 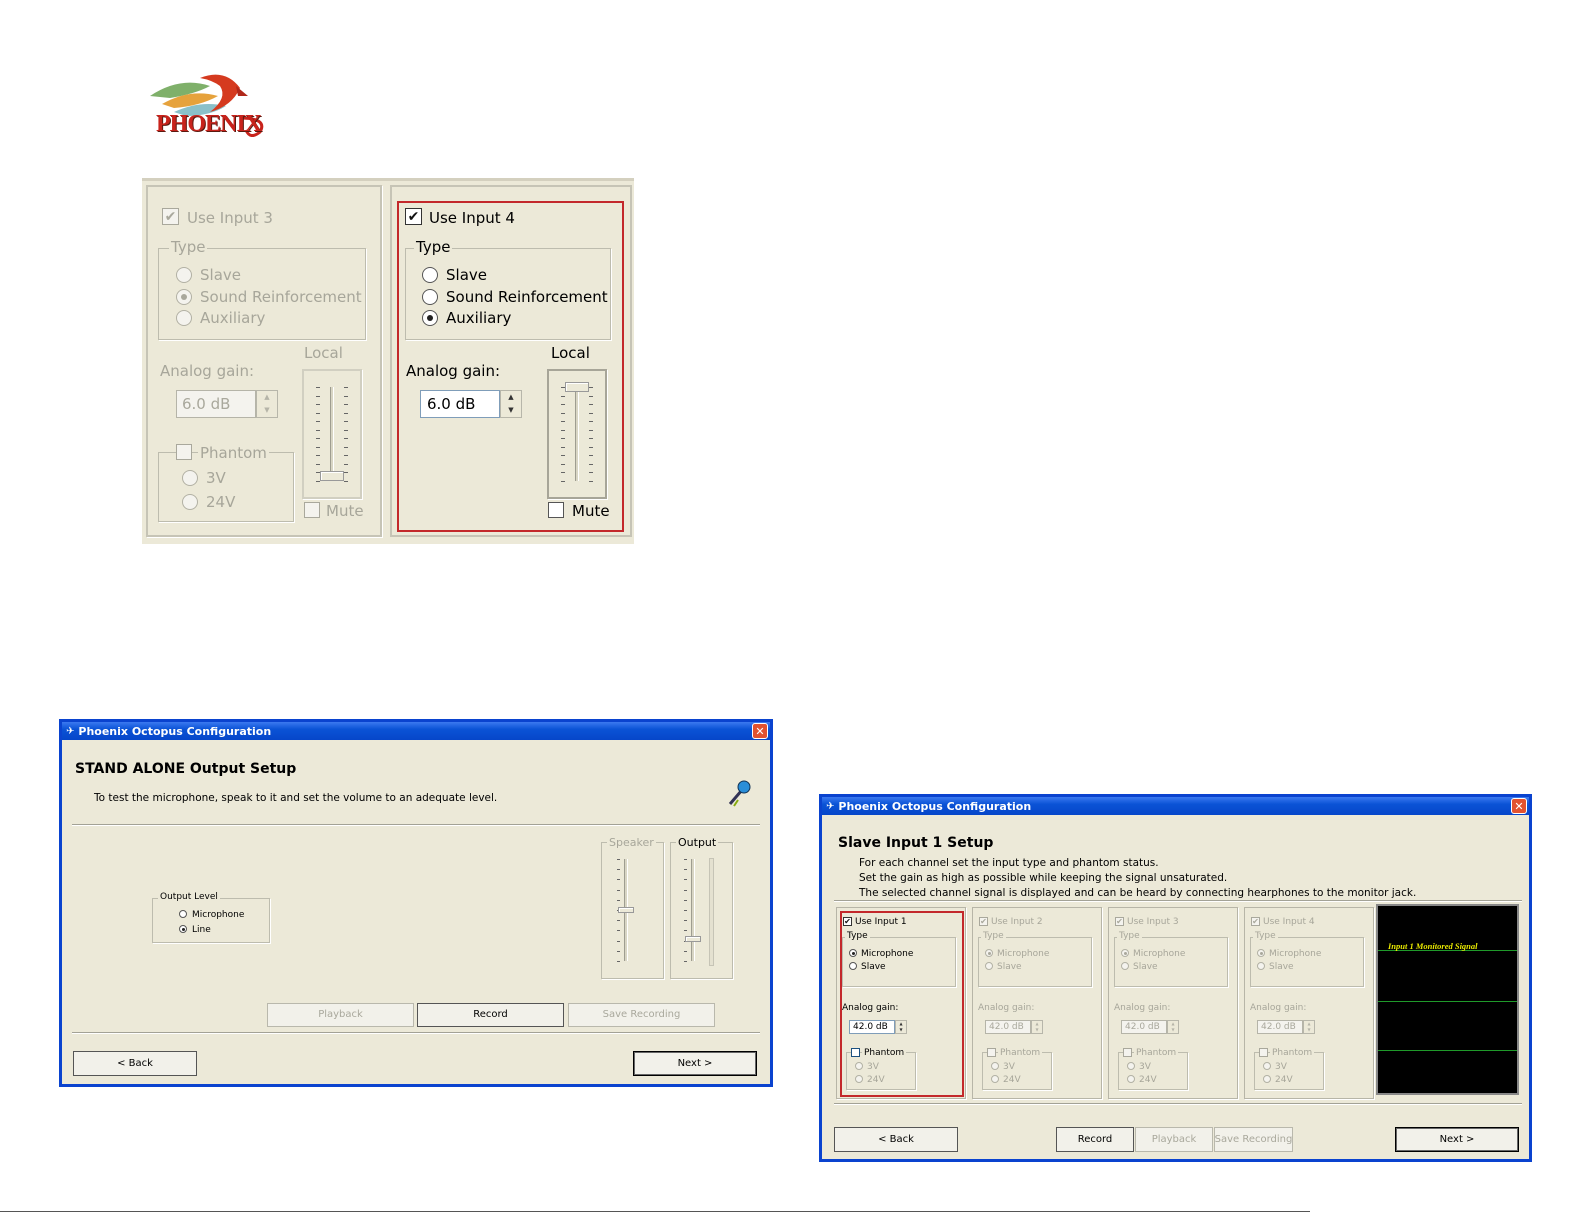 What do you see at coordinates (1278, 1008) in the screenshot?
I see `analog-gain-label: Analog gain:` at bounding box center [1278, 1008].